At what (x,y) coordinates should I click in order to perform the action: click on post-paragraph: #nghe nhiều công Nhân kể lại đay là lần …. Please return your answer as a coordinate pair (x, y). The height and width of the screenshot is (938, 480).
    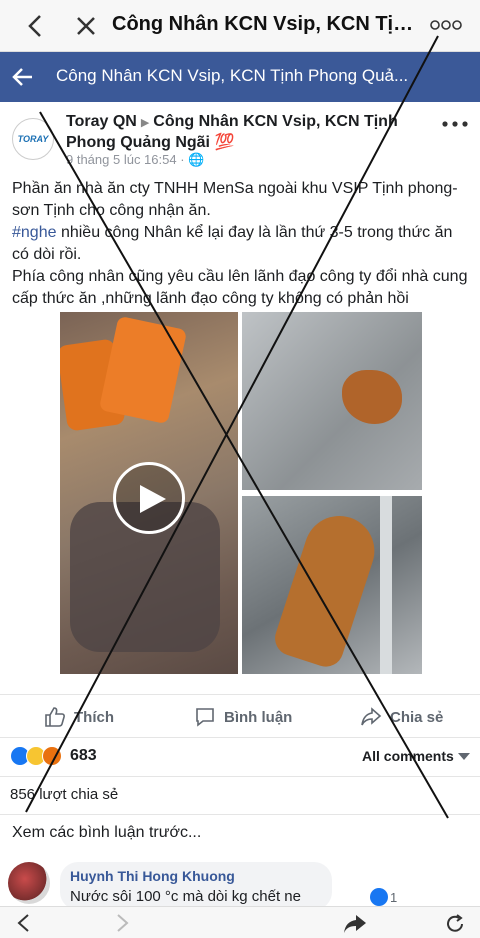
    Looking at the image, I should click on (242, 244).